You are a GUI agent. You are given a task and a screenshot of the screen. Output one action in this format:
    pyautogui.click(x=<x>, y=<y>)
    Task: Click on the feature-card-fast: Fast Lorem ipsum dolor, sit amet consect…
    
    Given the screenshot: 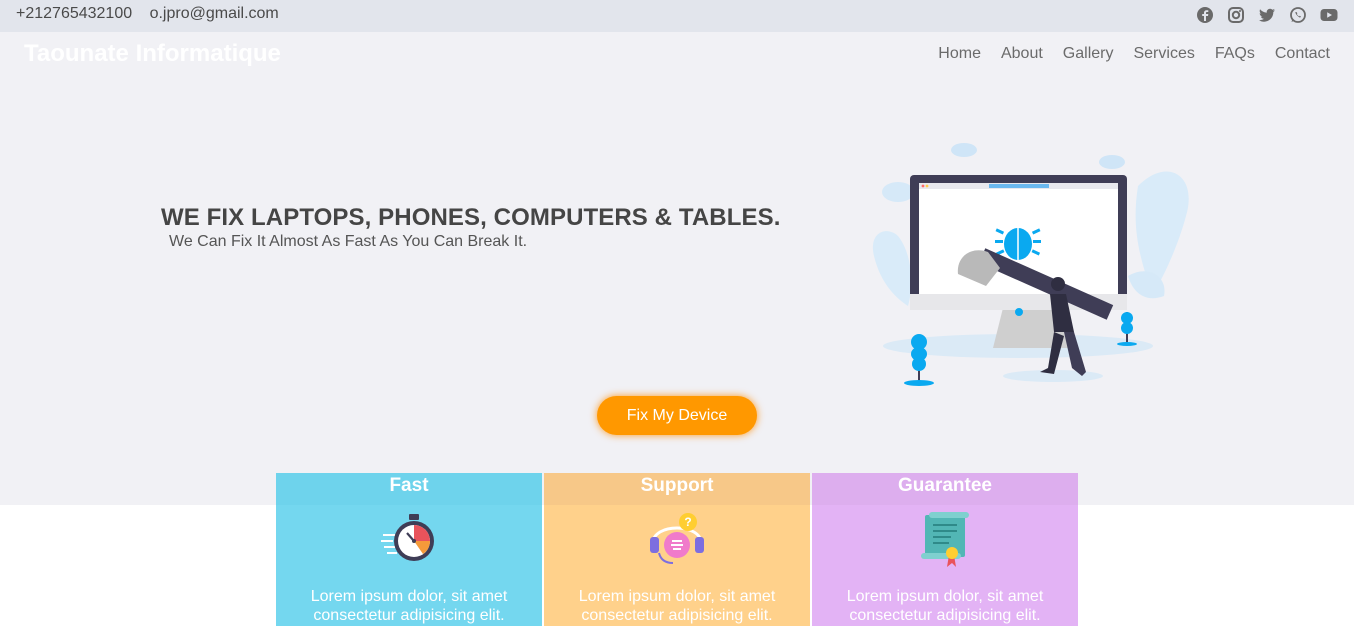 What is the action you would take?
    pyautogui.click(x=409, y=549)
    